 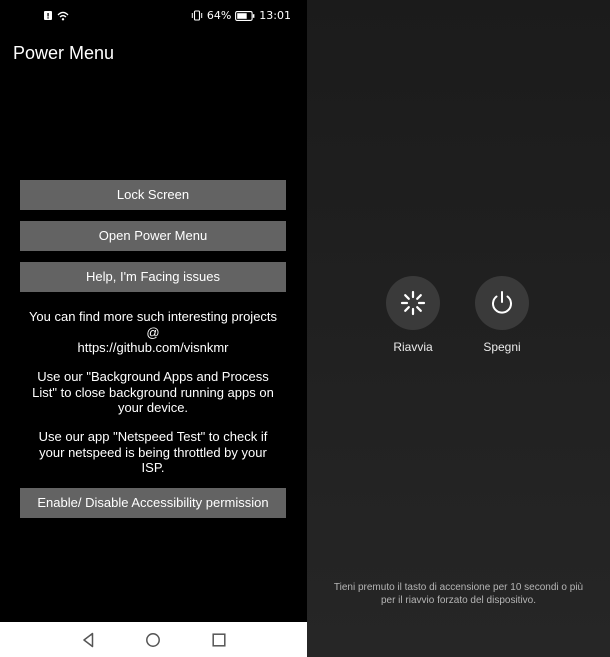 What do you see at coordinates (153, 277) in the screenshot?
I see `help-button: Help, I'm Facing issues` at bounding box center [153, 277].